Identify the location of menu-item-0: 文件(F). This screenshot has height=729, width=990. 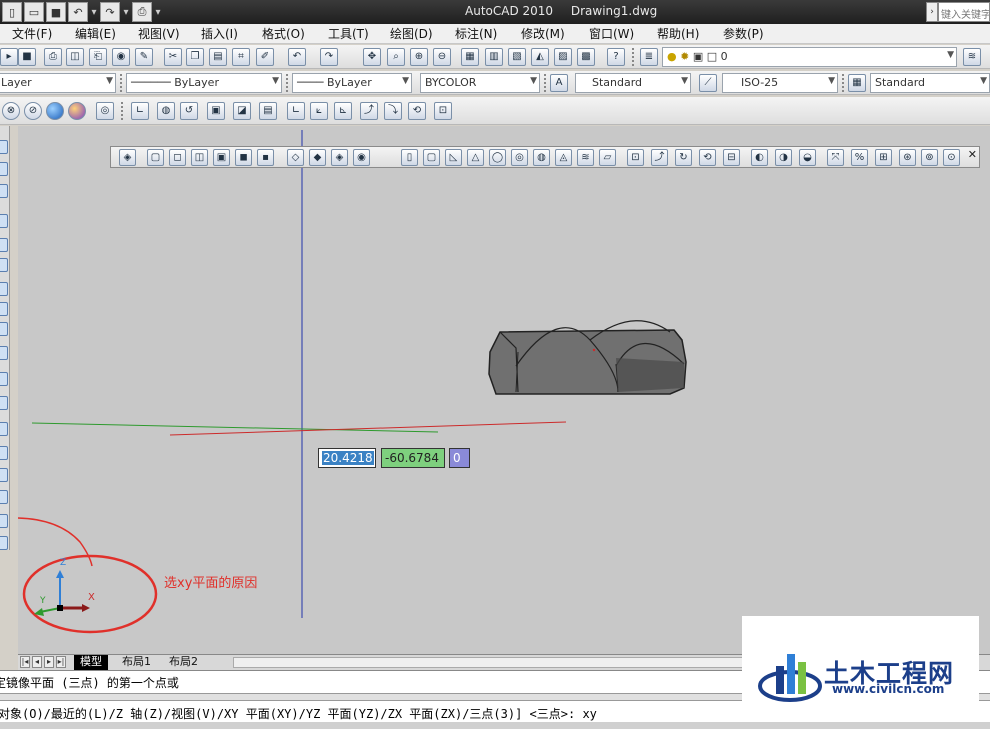
(32, 34).